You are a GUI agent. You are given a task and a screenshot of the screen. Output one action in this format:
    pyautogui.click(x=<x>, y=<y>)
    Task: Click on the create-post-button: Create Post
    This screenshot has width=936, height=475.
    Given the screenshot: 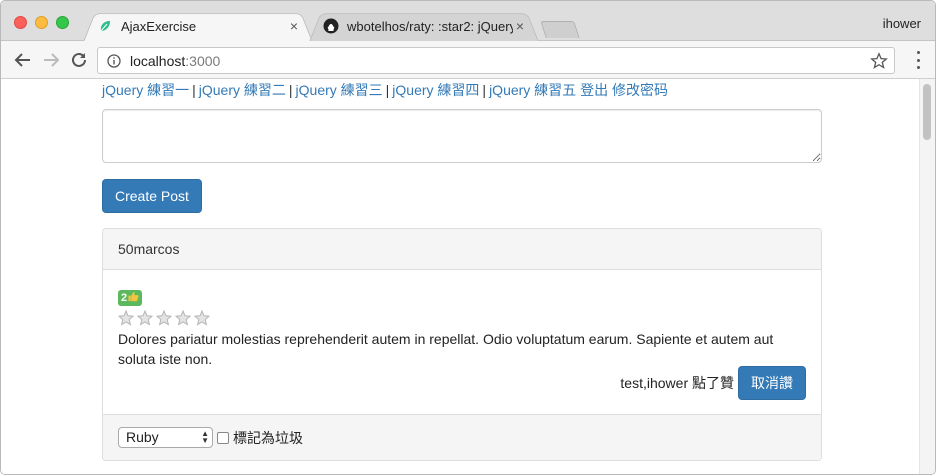 What is the action you would take?
    pyautogui.click(x=152, y=196)
    